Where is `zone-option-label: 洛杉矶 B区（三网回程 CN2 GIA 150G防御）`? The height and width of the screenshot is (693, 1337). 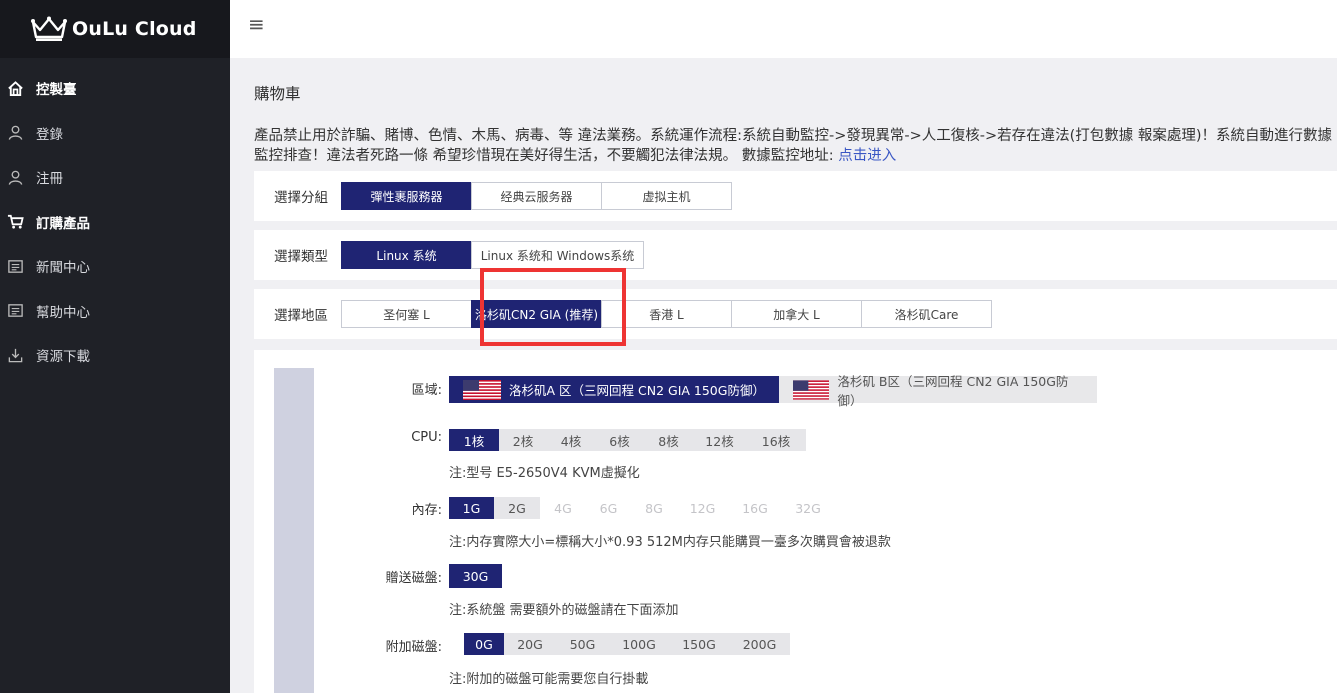
zone-option-label: 洛杉矶 B区（三网回程 CN2 GIA 150G防御） is located at coordinates (953, 390).